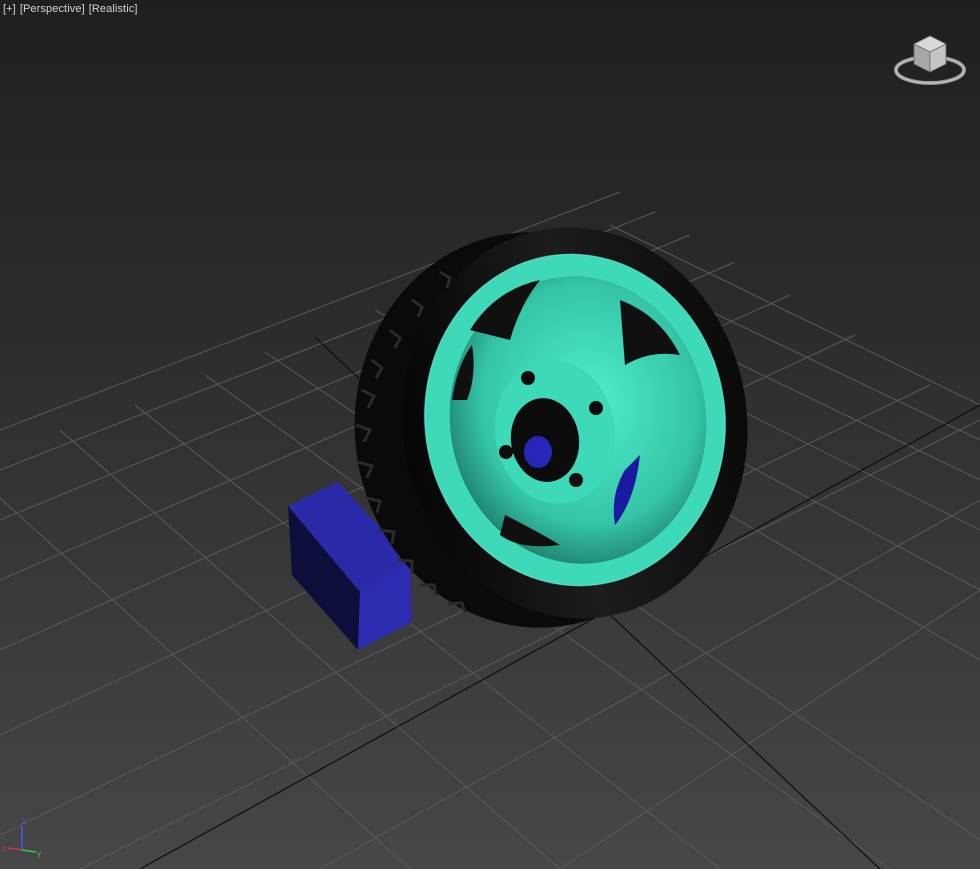 The height and width of the screenshot is (869, 980). Describe the element at coordinates (5, 848) in the screenshot. I see `x-axis-label: x` at that location.